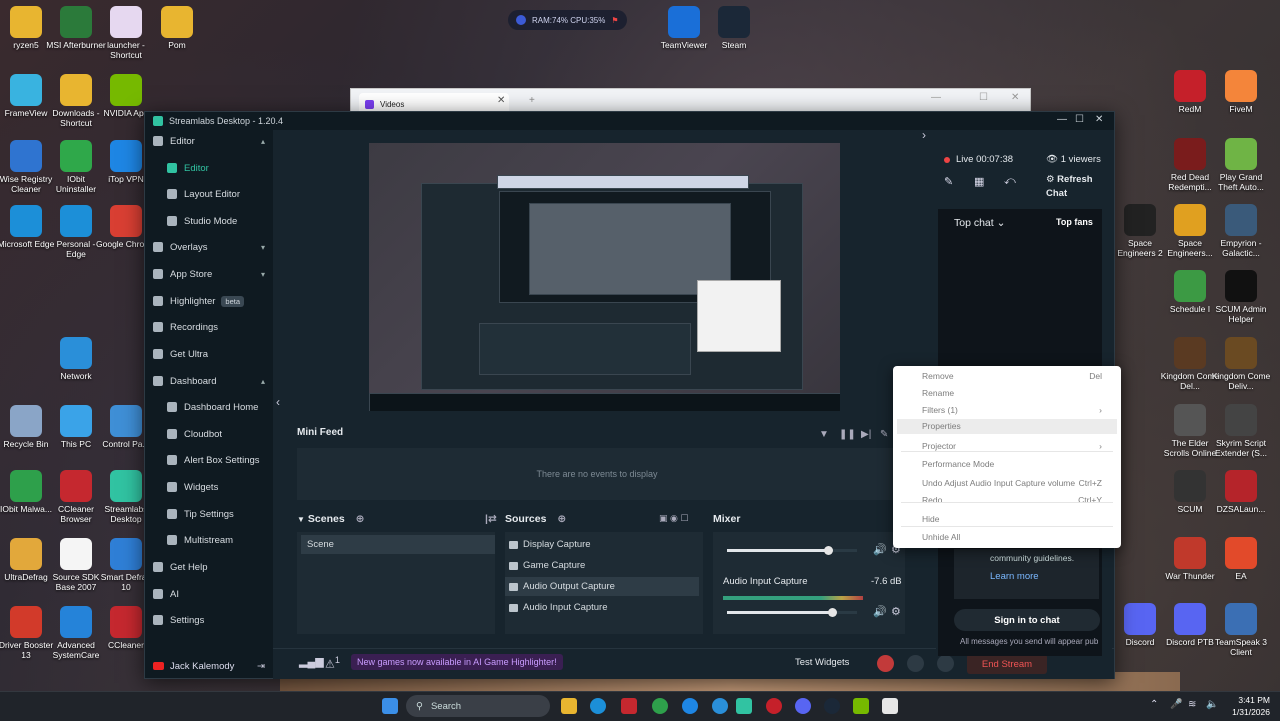 This screenshot has width=1280, height=721. I want to click on source-item: Audio Input Capture, so click(602, 607).